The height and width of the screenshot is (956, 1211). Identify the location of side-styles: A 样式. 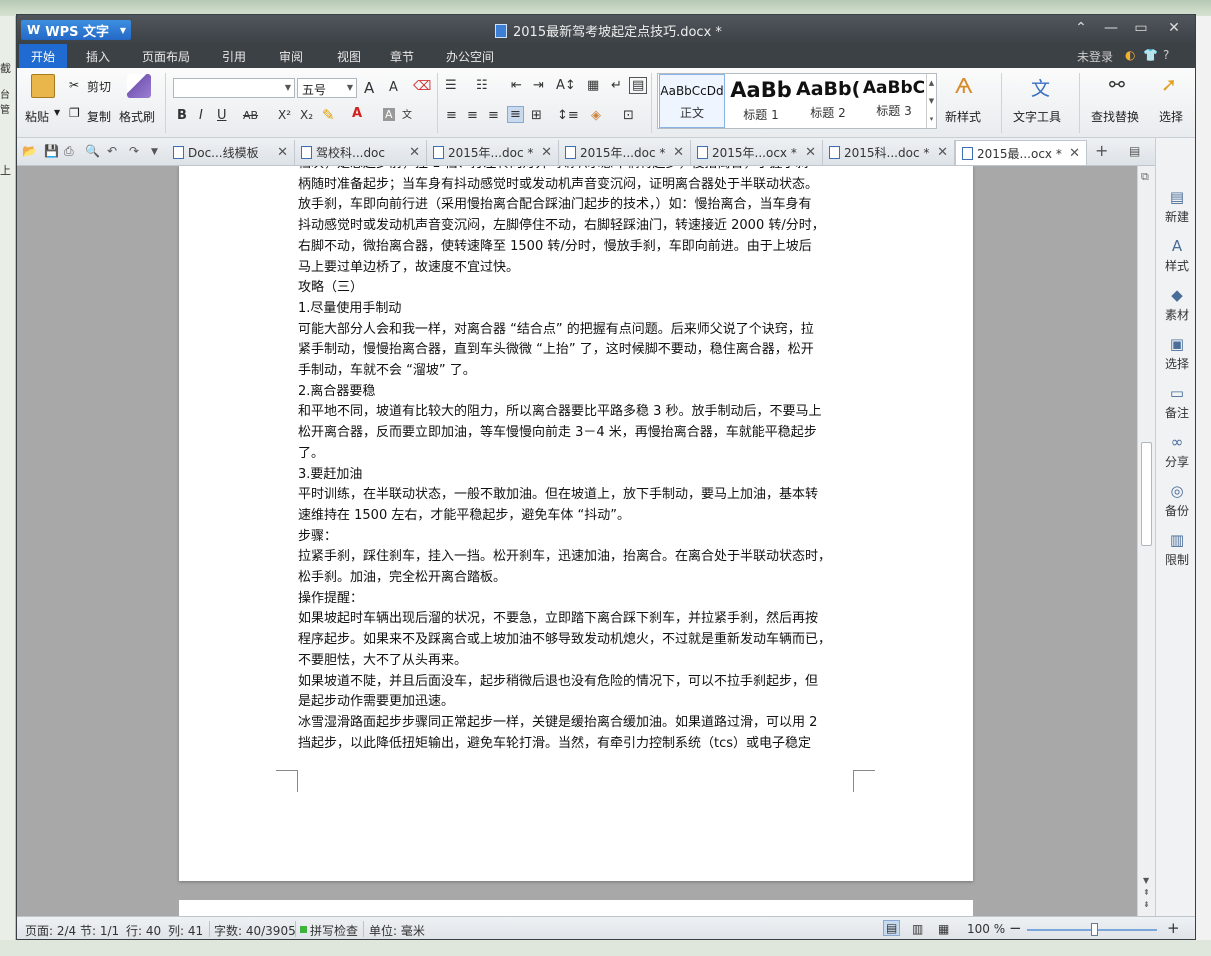
(1175, 255).